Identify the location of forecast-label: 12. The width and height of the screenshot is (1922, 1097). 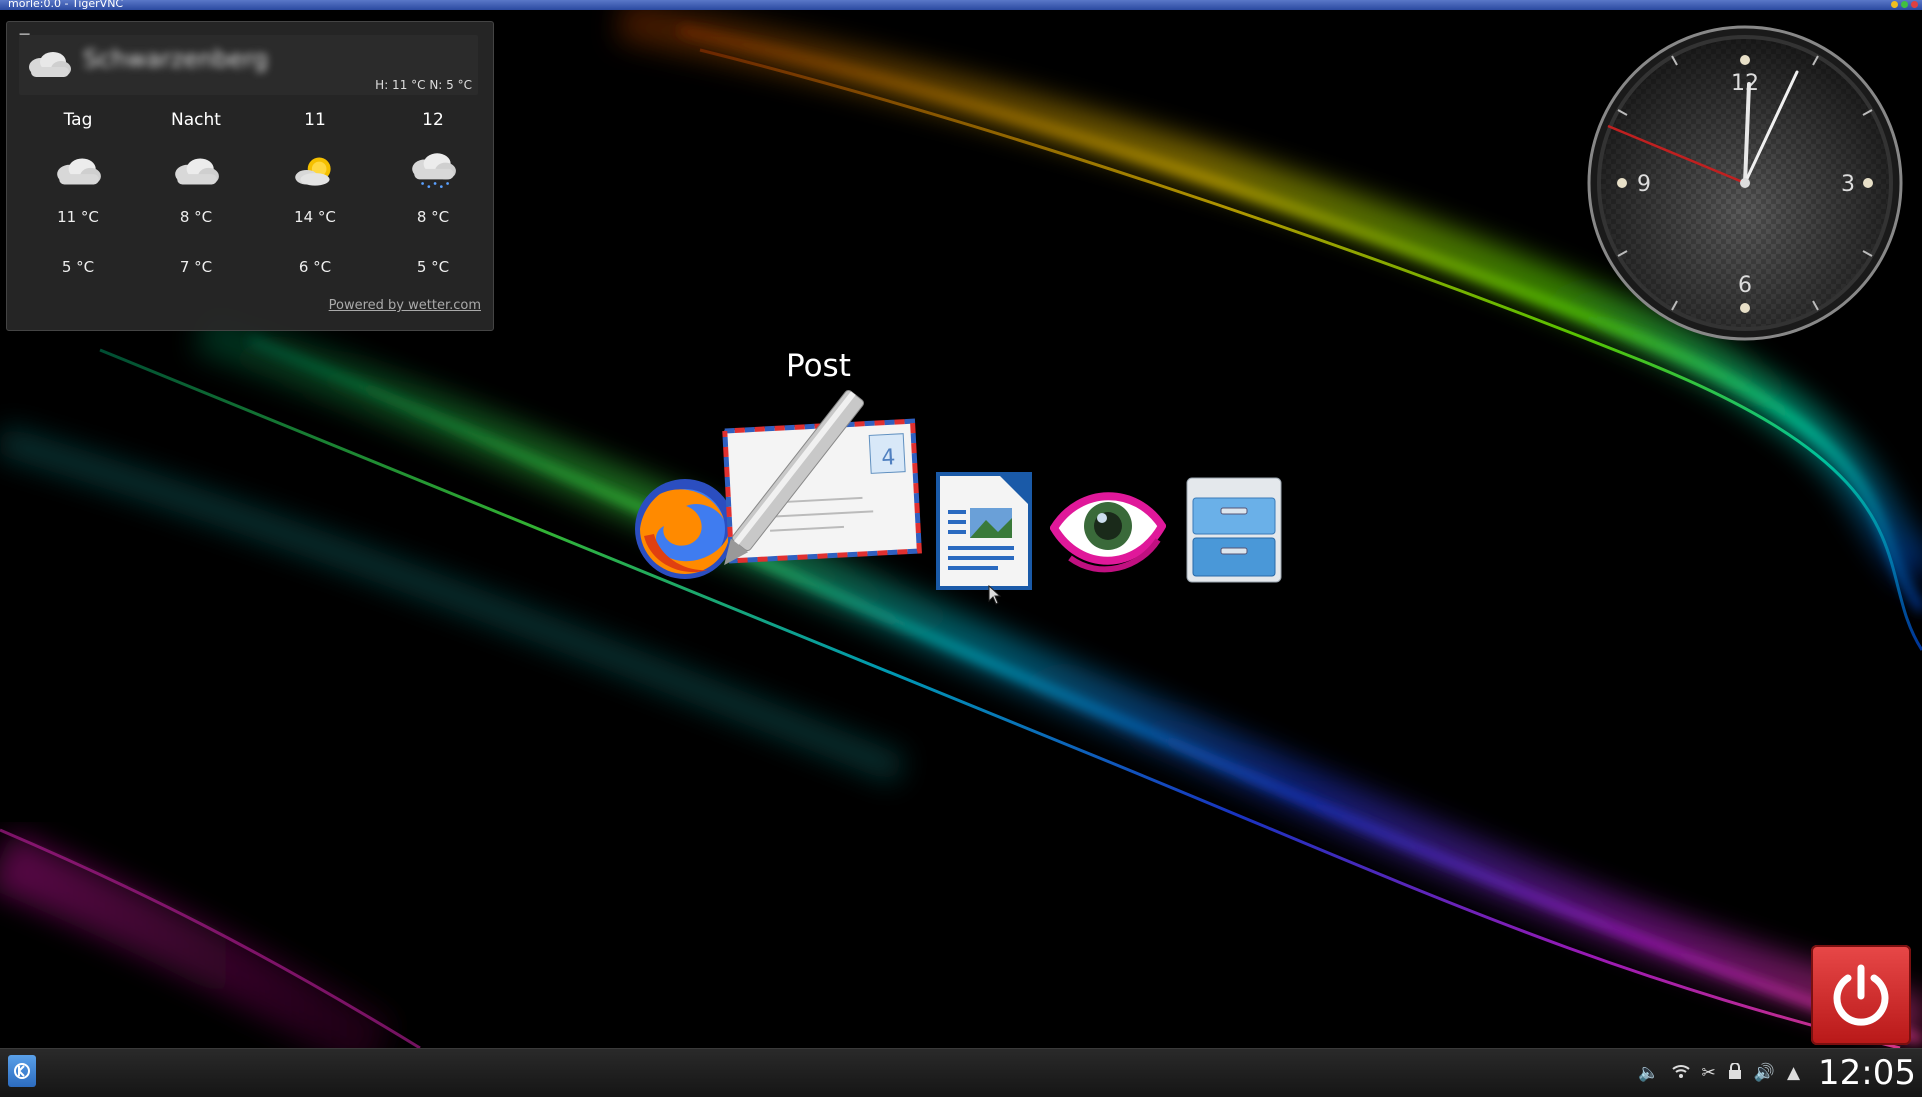
(433, 120).